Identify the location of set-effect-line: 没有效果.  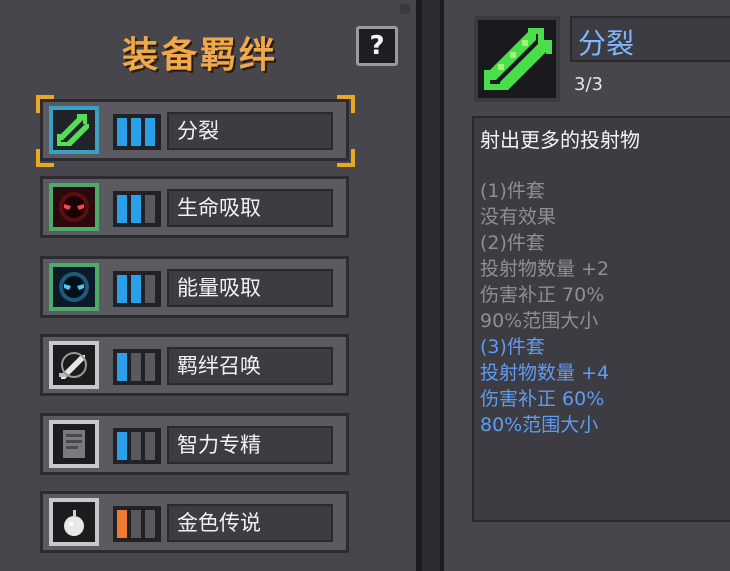
(518, 217).